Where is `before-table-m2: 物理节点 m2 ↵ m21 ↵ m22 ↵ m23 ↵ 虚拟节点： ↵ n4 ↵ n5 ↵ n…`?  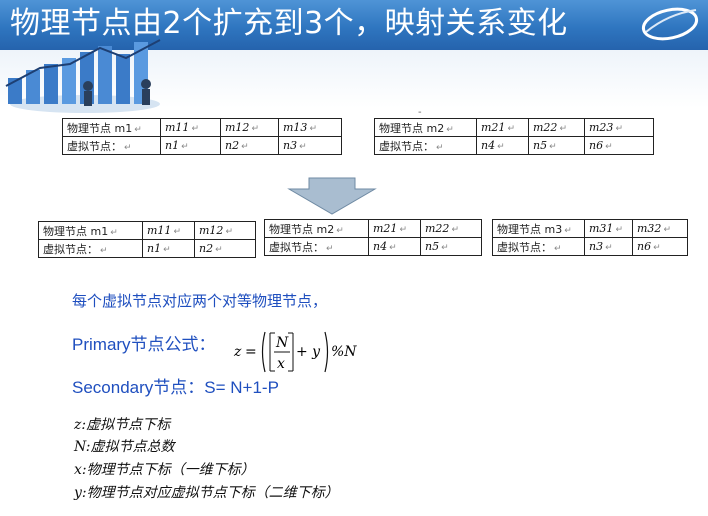 before-table-m2: 物理节点 m2 ↵ m21 ↵ m22 ↵ m23 ↵ 虚拟节点： ↵ n4 ↵ n5 ↵ n… is located at coordinates (514, 136).